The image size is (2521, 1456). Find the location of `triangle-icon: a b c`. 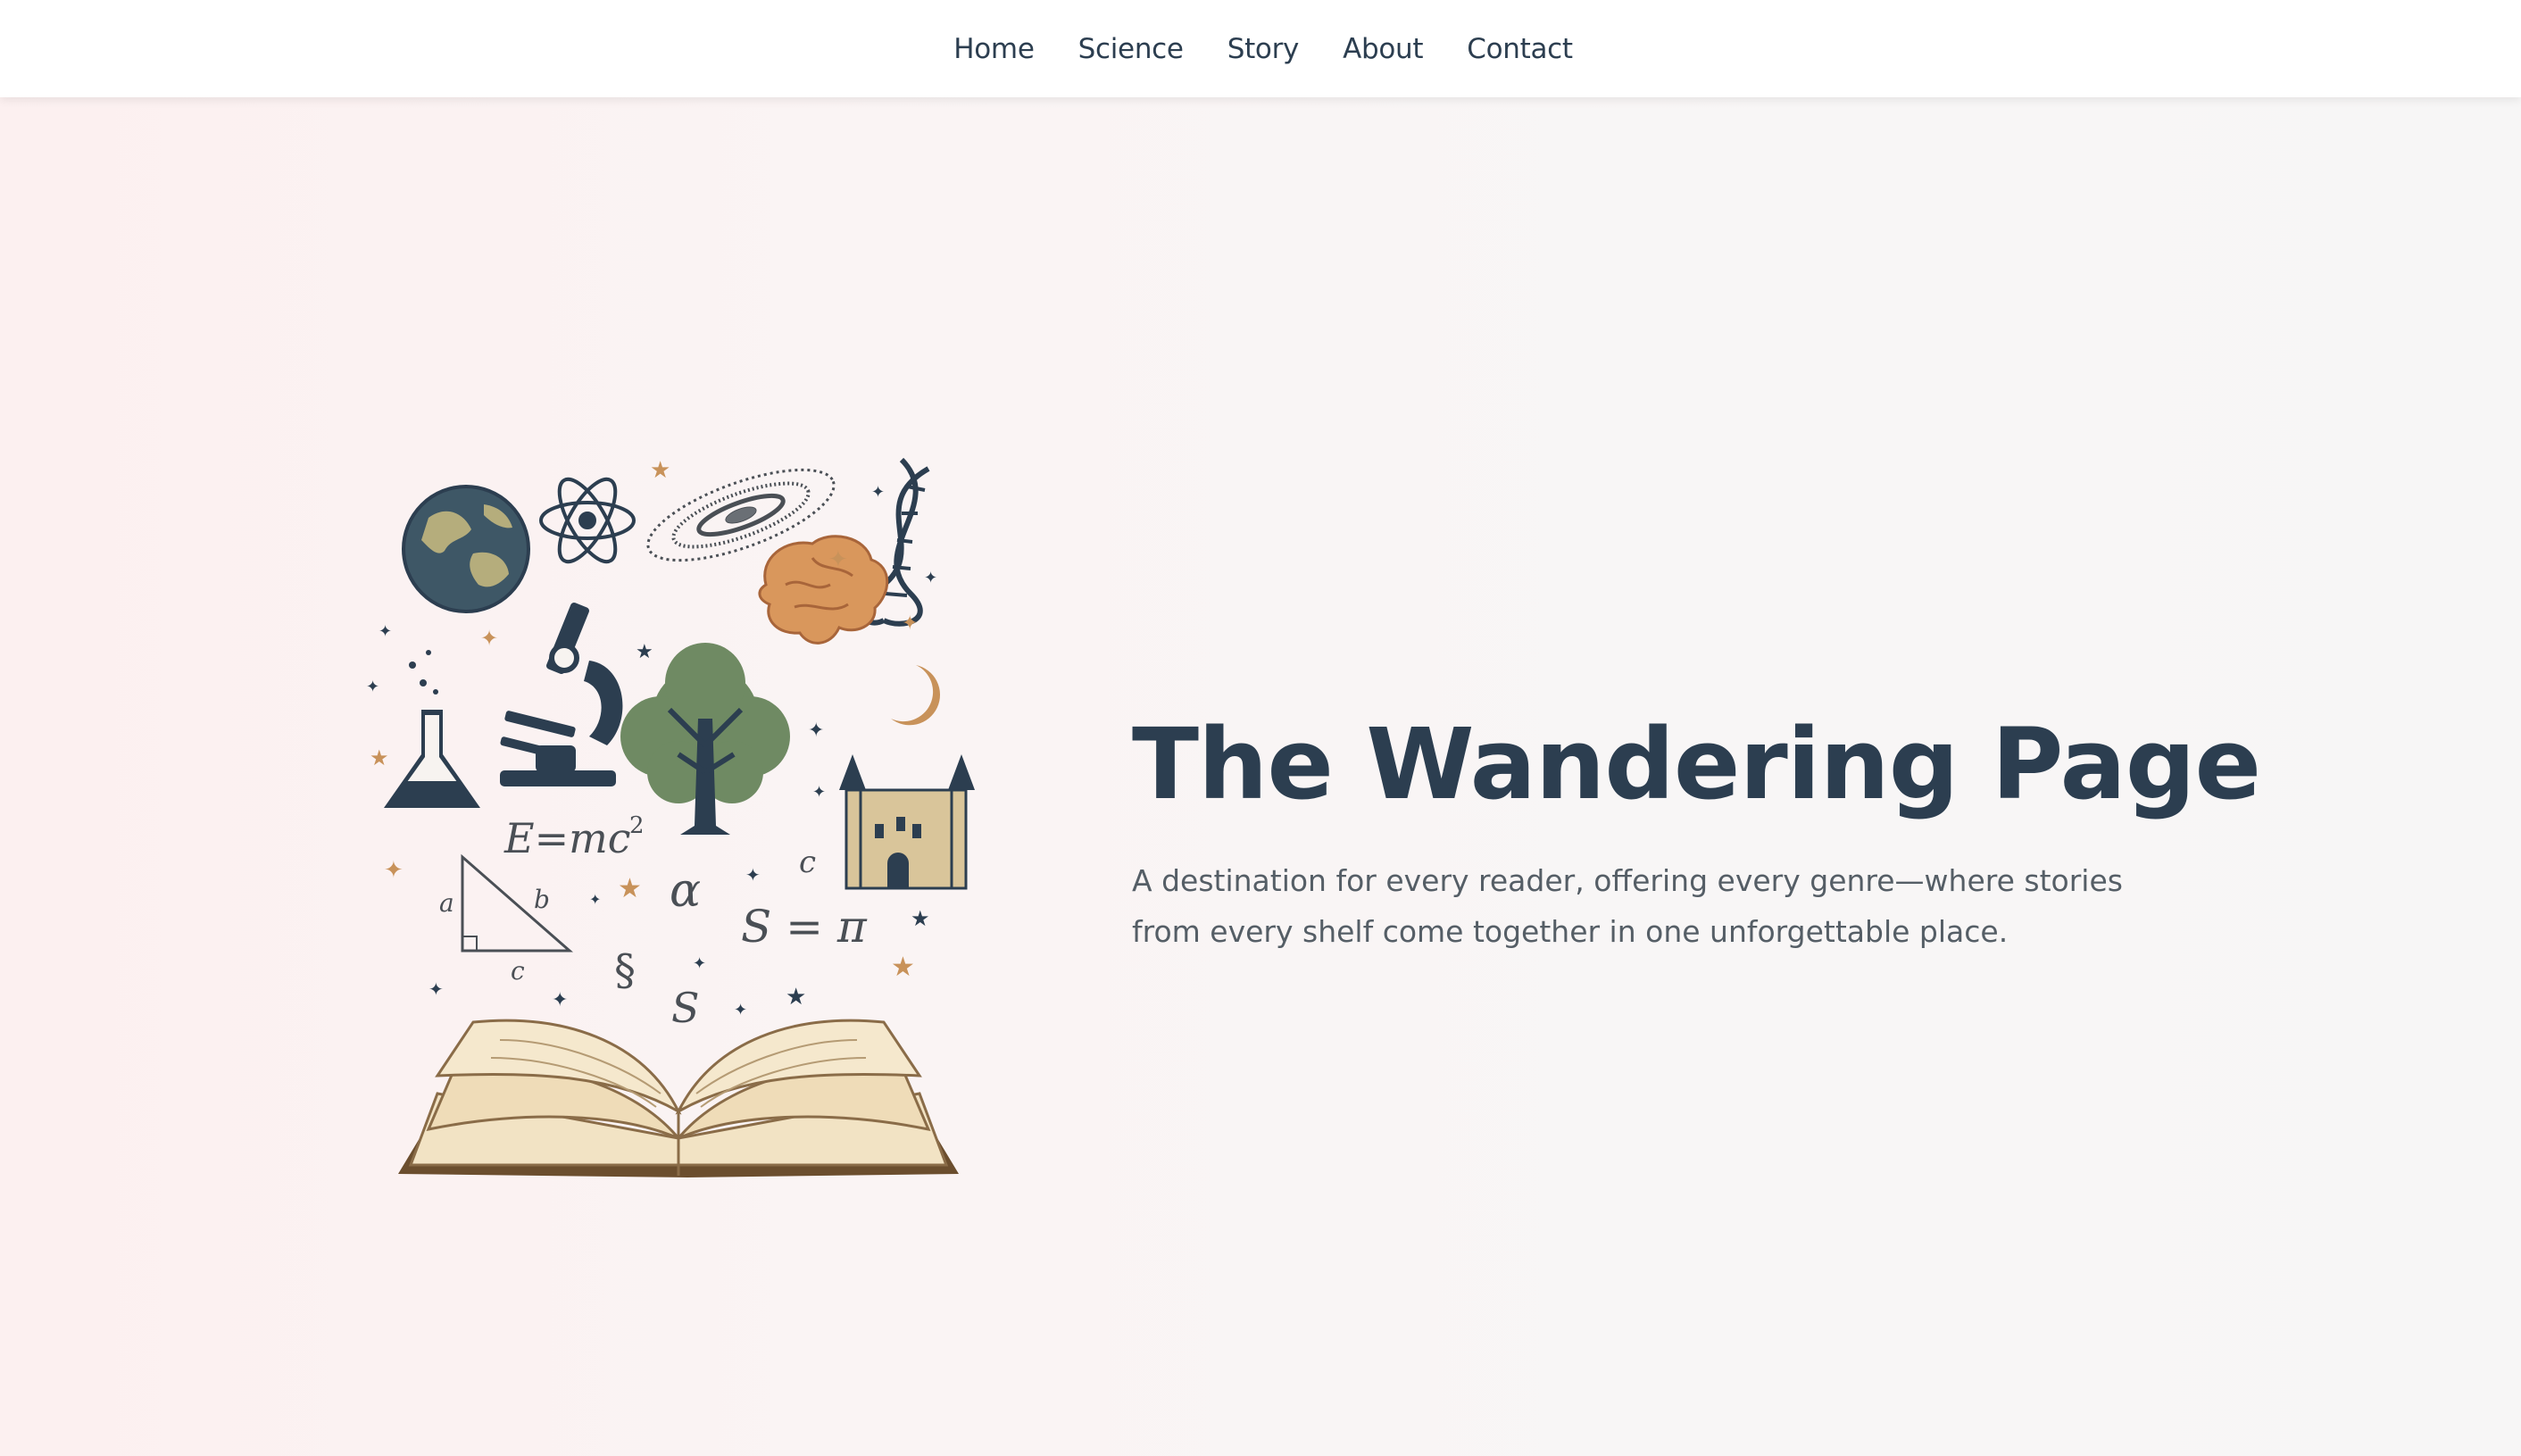

triangle-icon: a b c is located at coordinates (506, 919).